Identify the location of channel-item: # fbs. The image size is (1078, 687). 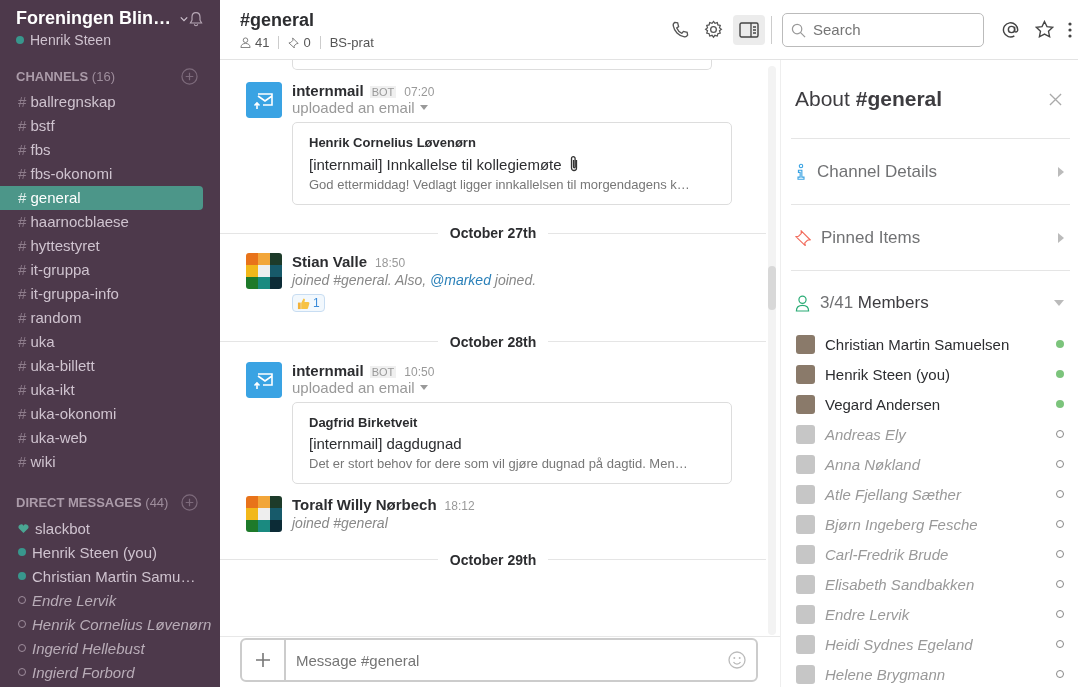
(101, 150).